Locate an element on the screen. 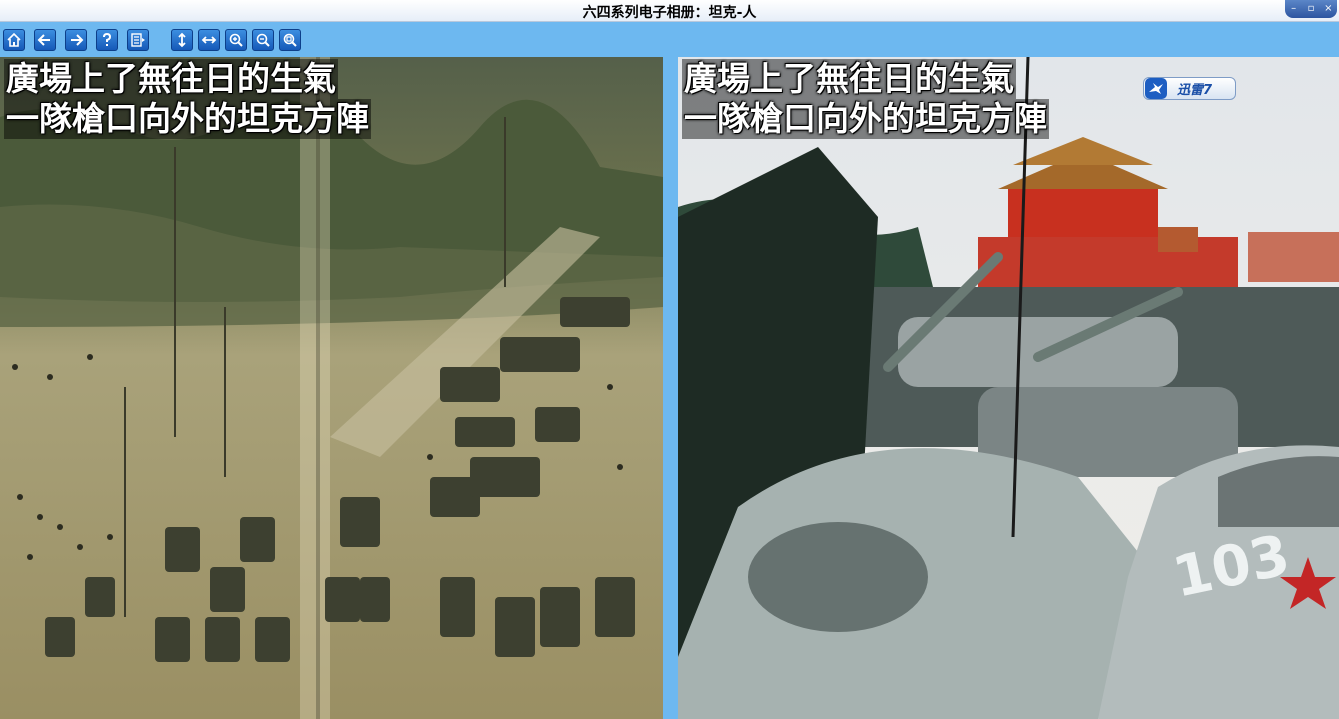  bird-logo-icon is located at coordinates (1156, 88).